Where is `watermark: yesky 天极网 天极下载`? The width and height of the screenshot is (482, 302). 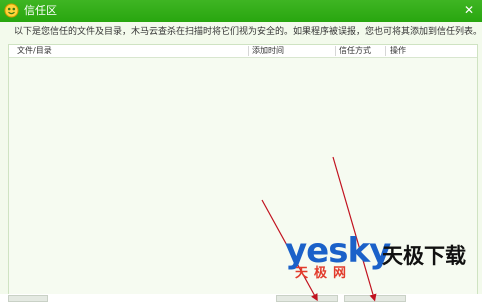
watermark: yesky 天极网 天极下载 is located at coordinates (383, 267).